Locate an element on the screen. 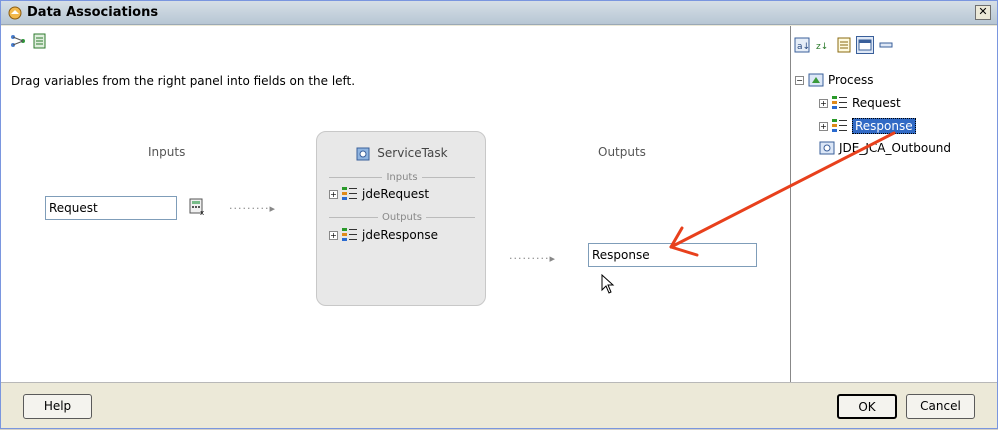 The height and width of the screenshot is (430, 998). tree-item-request: + Request is located at coordinates (860, 103).